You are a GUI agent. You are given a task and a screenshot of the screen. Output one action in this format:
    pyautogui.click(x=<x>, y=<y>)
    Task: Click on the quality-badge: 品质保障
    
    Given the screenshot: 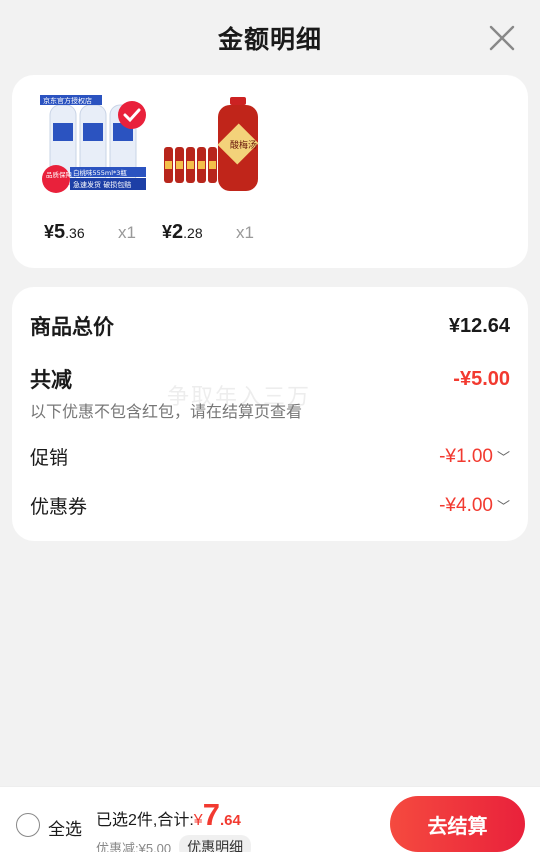 What is the action you would take?
    pyautogui.click(x=59, y=174)
    